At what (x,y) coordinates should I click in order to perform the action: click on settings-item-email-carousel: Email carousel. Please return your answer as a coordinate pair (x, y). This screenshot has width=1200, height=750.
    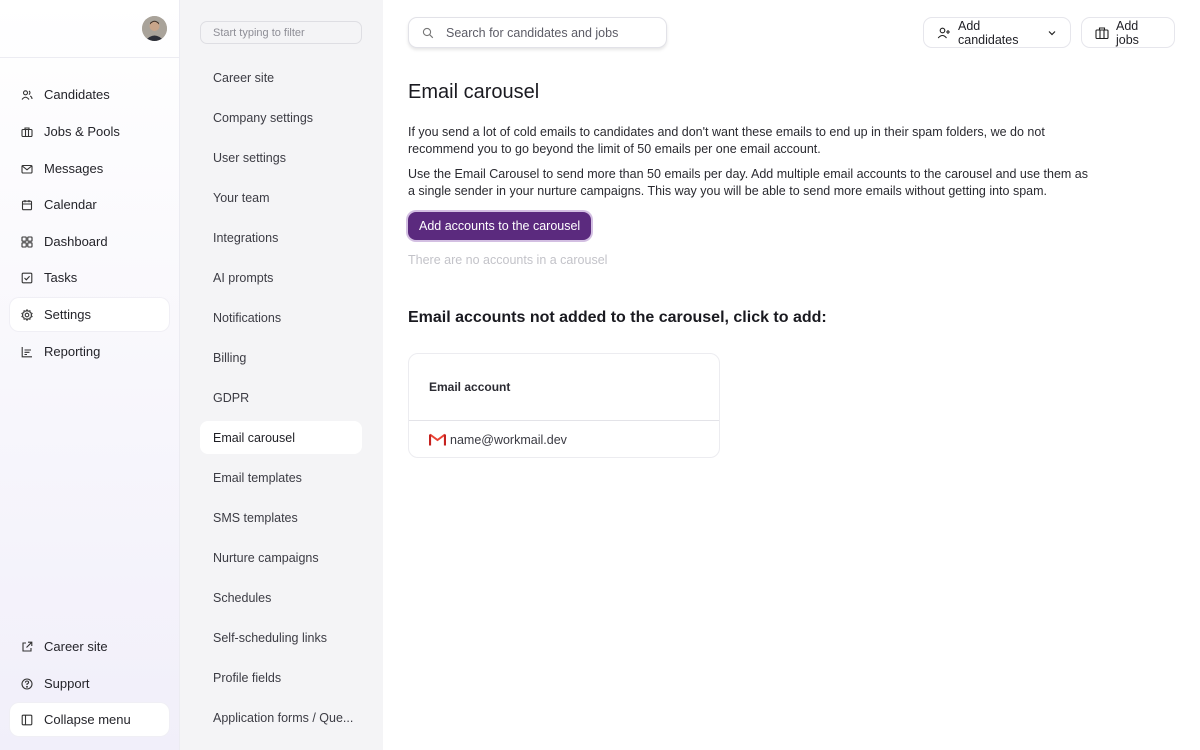
    Looking at the image, I should click on (281, 437).